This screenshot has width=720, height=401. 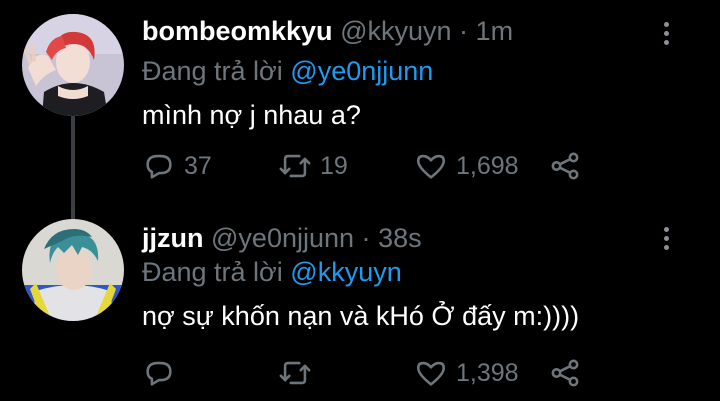 What do you see at coordinates (495, 31) in the screenshot?
I see `timestamp: 1m` at bounding box center [495, 31].